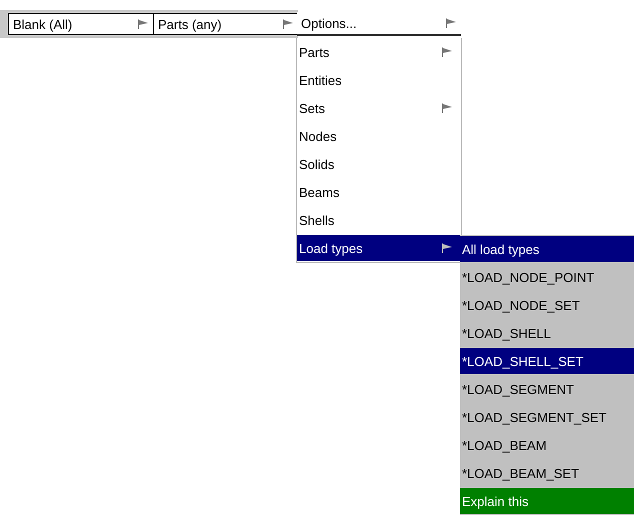  What do you see at coordinates (226, 24) in the screenshot?
I see `dropdown-button: Parts (any)` at bounding box center [226, 24].